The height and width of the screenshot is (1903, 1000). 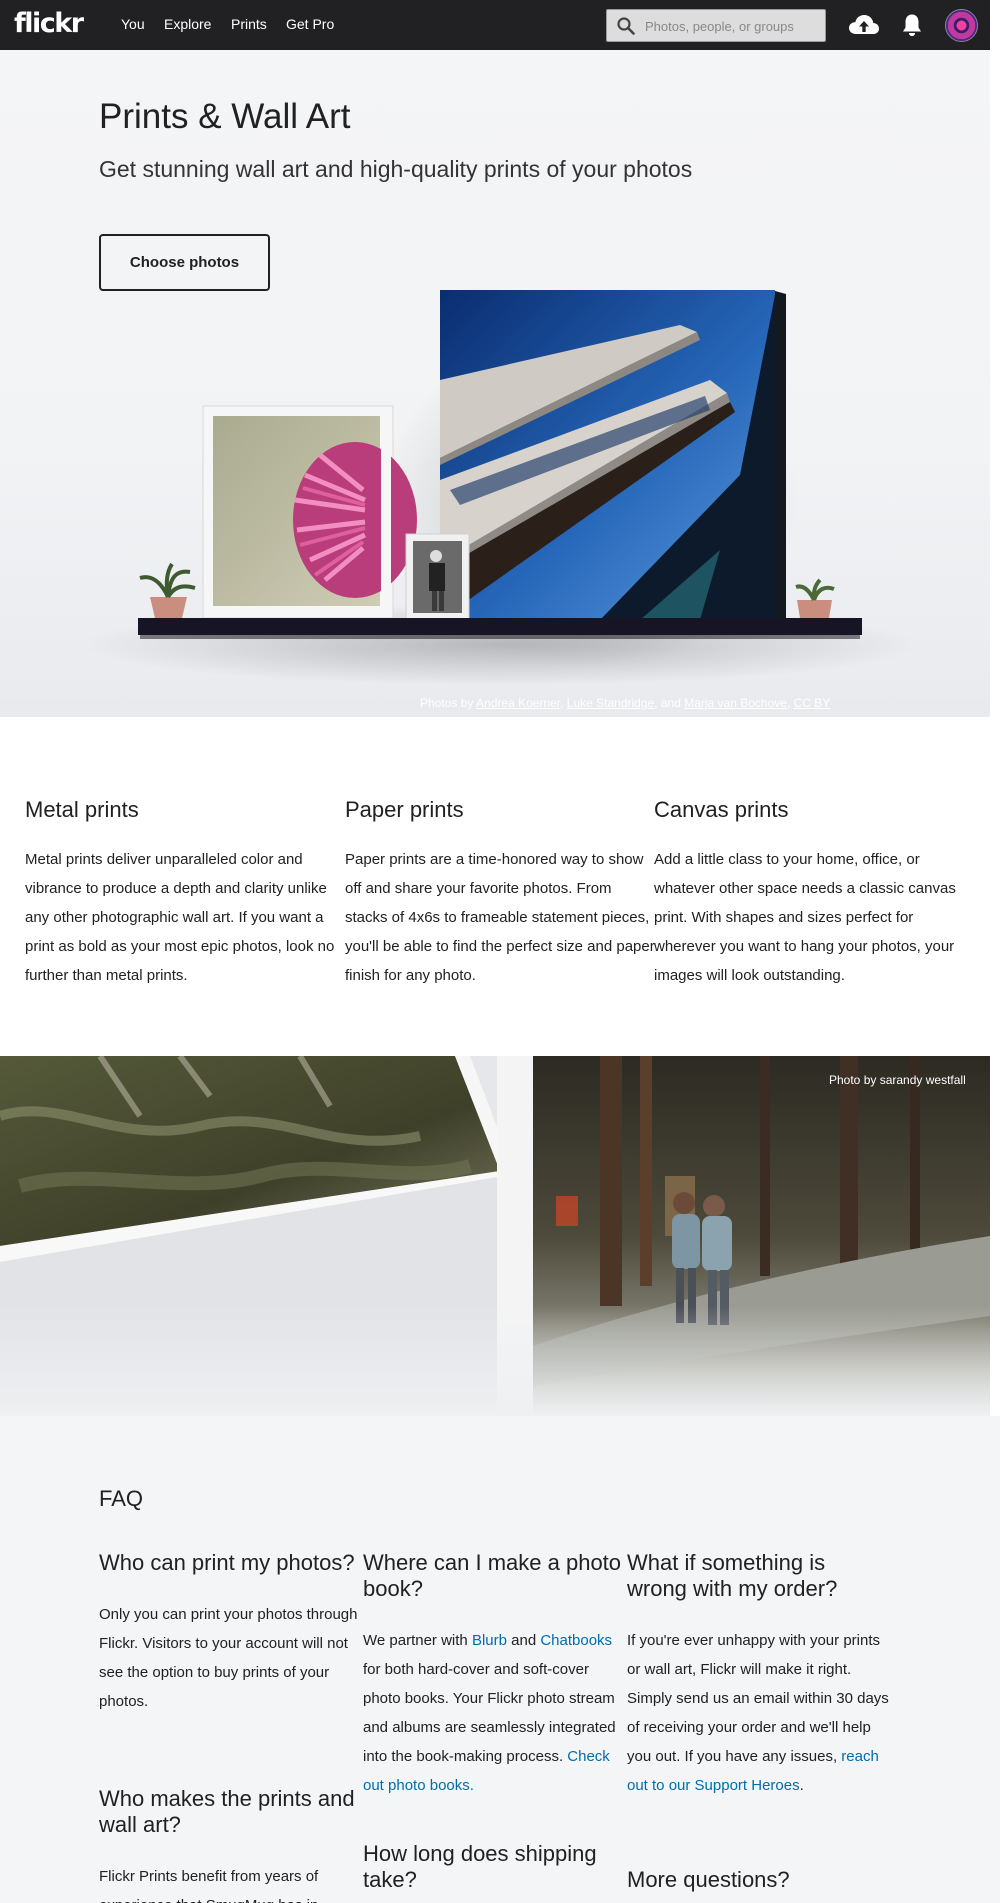 I want to click on top-nav: flickr You Explore Prints Get Pro, so click(x=495, y=25).